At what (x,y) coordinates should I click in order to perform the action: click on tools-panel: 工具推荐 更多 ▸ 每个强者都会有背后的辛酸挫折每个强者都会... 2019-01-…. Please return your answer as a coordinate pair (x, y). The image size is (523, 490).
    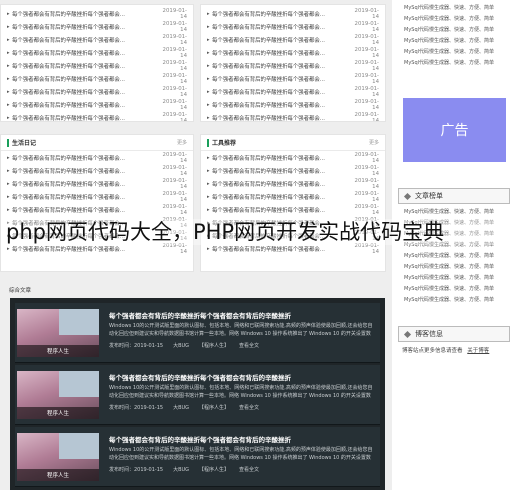
    Looking at the image, I should click on (293, 203).